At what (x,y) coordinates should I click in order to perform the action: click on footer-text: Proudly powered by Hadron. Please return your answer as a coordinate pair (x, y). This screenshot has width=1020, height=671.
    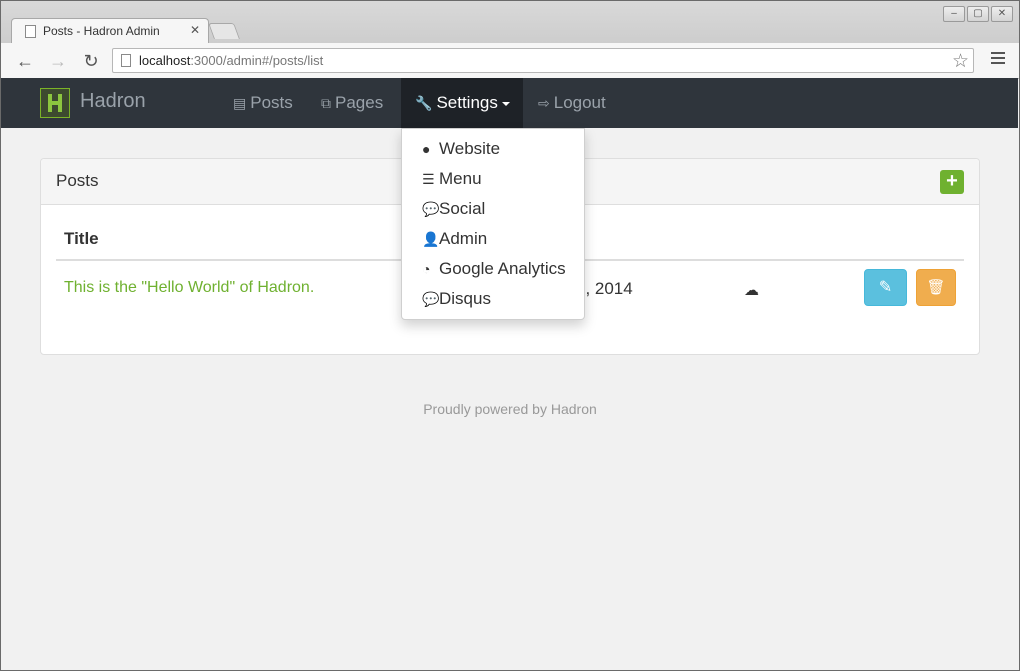
    Looking at the image, I should click on (510, 409).